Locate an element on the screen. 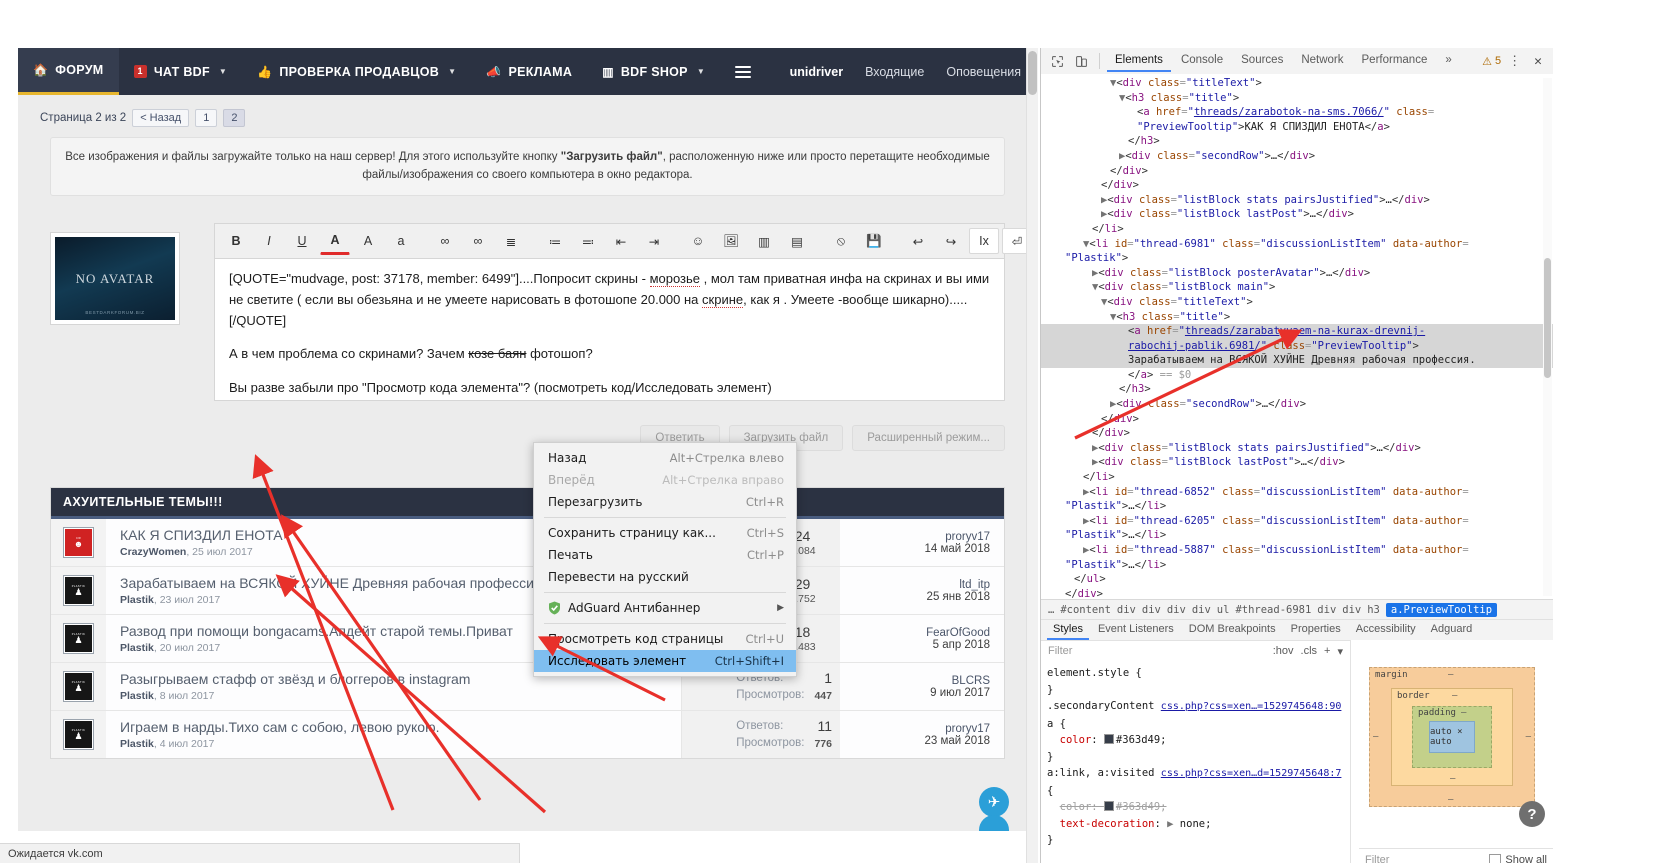 The image size is (1663, 863). style-tab-adguard: Adguard is located at coordinates (1452, 630).